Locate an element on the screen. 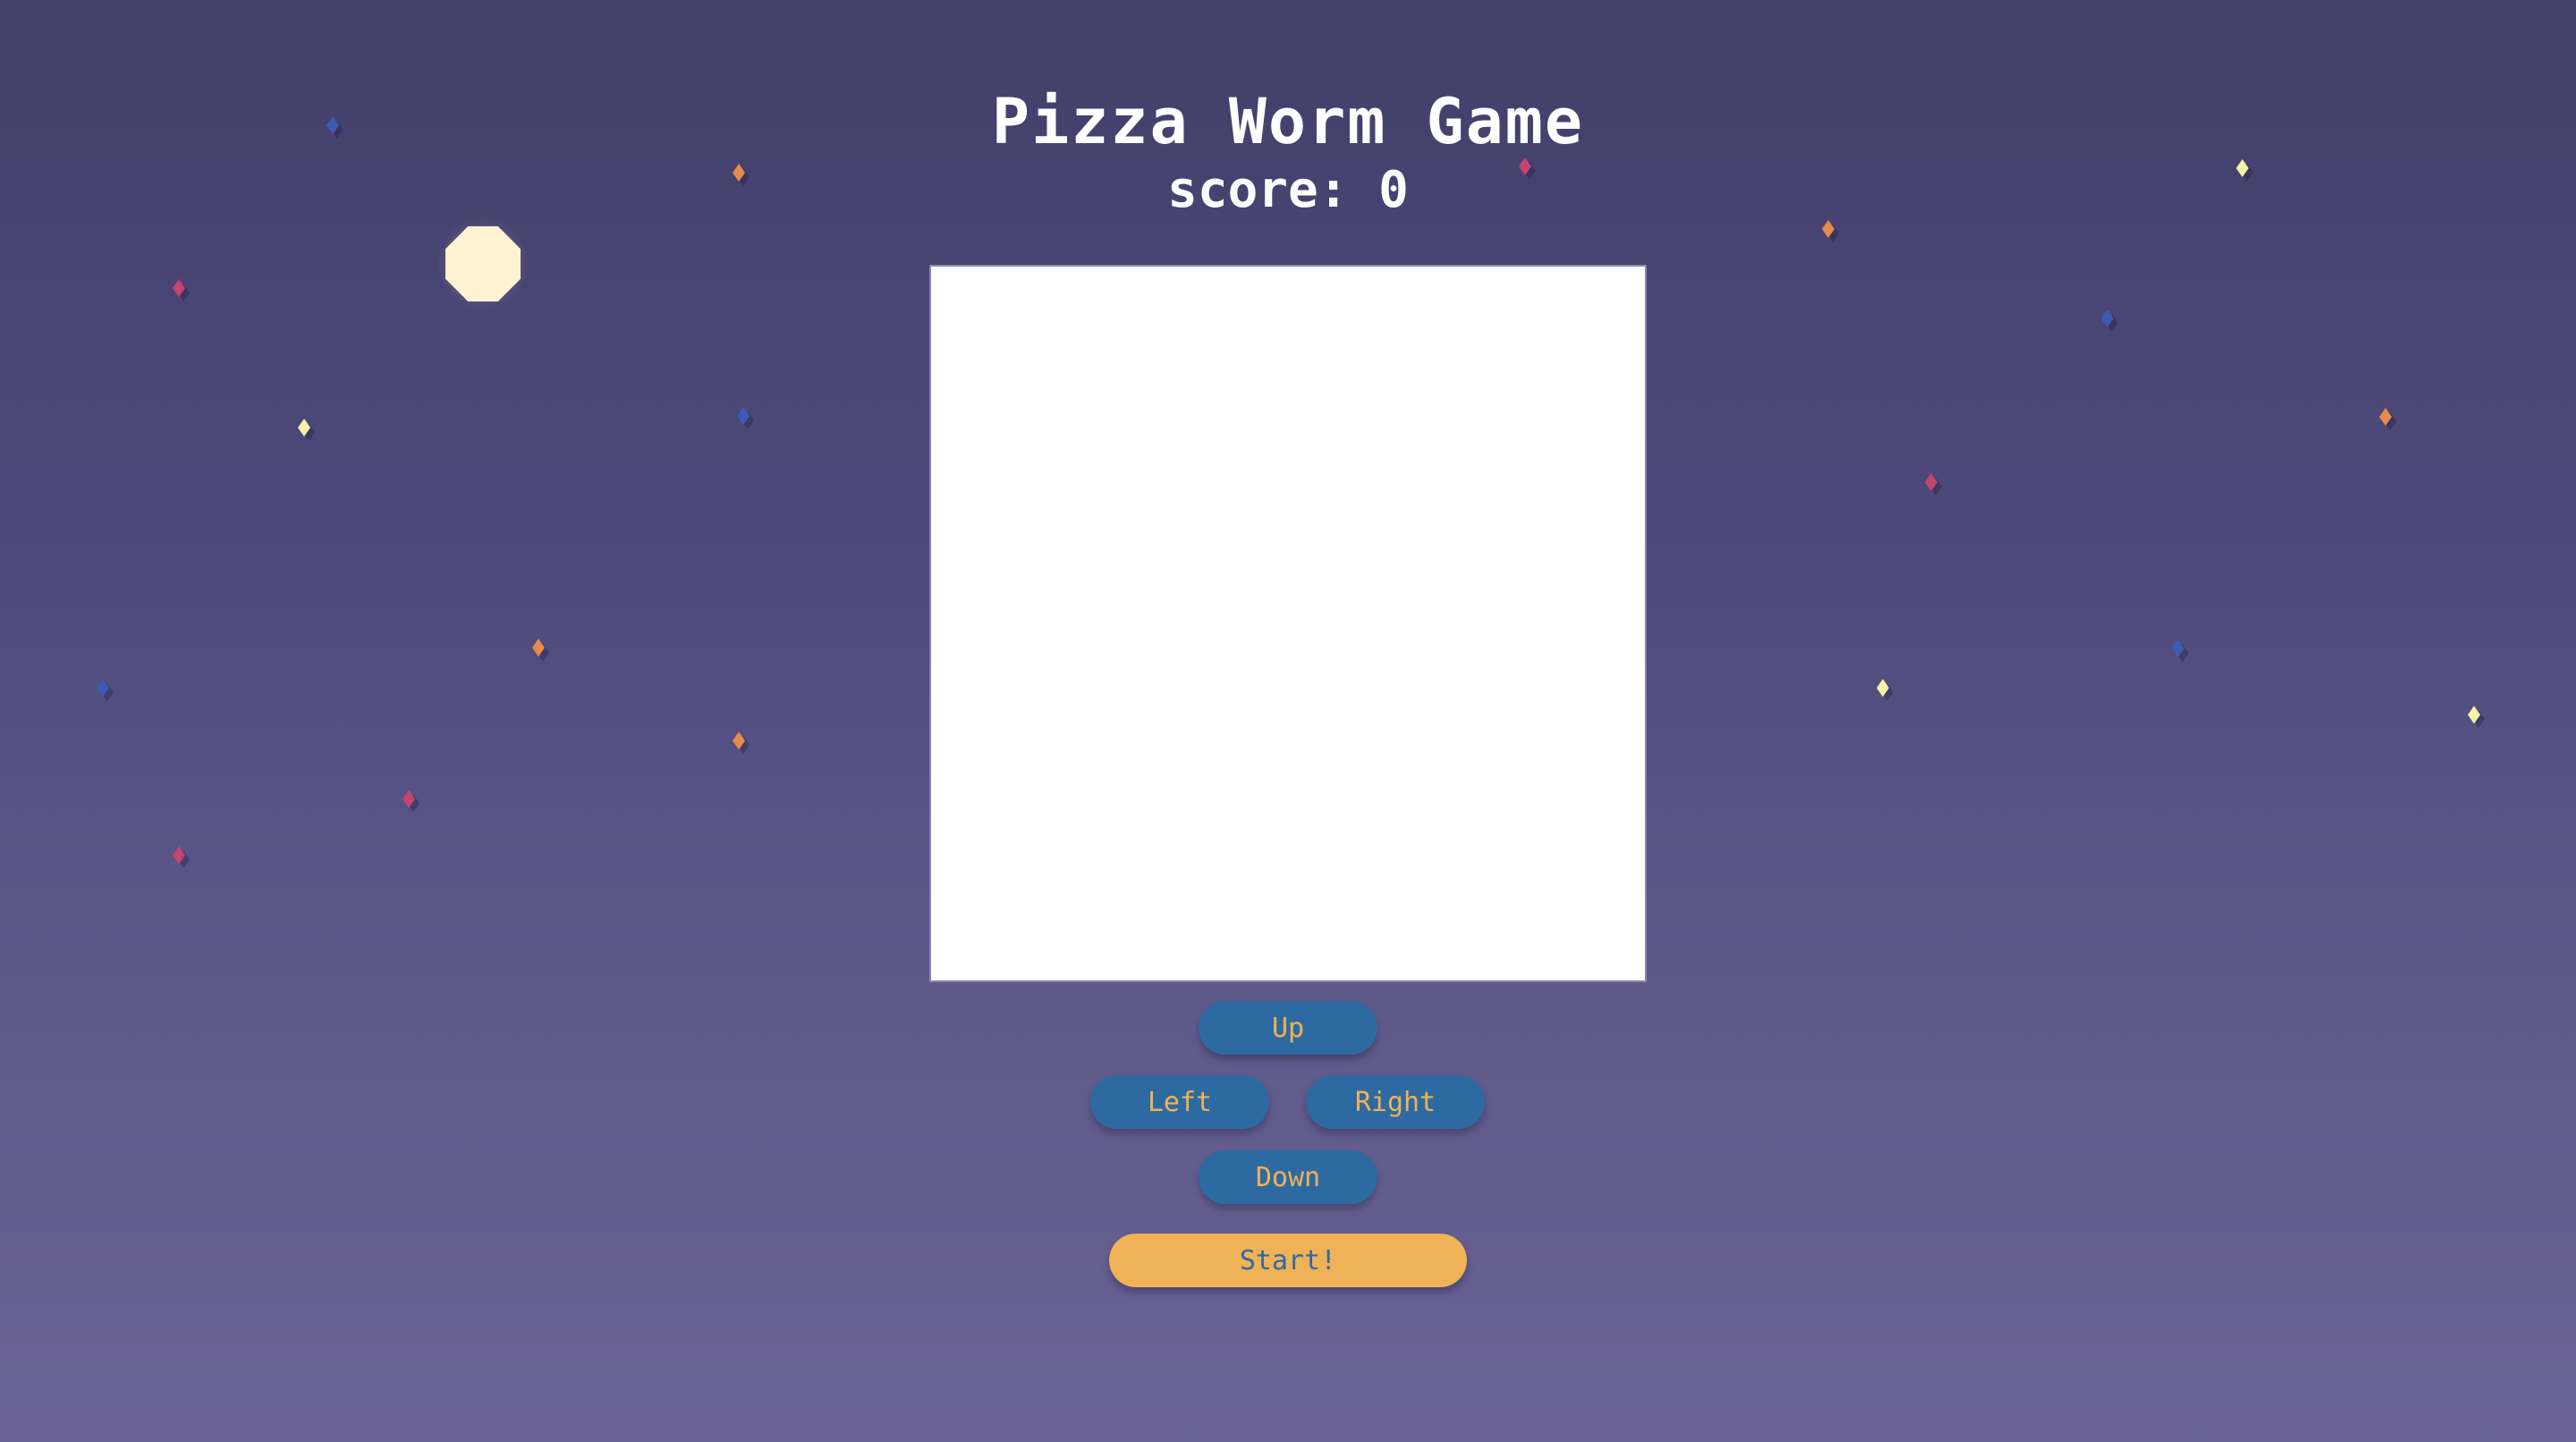 This screenshot has width=2576, height=1442. page-title: Pizza Worm Game is located at coordinates (1288, 121).